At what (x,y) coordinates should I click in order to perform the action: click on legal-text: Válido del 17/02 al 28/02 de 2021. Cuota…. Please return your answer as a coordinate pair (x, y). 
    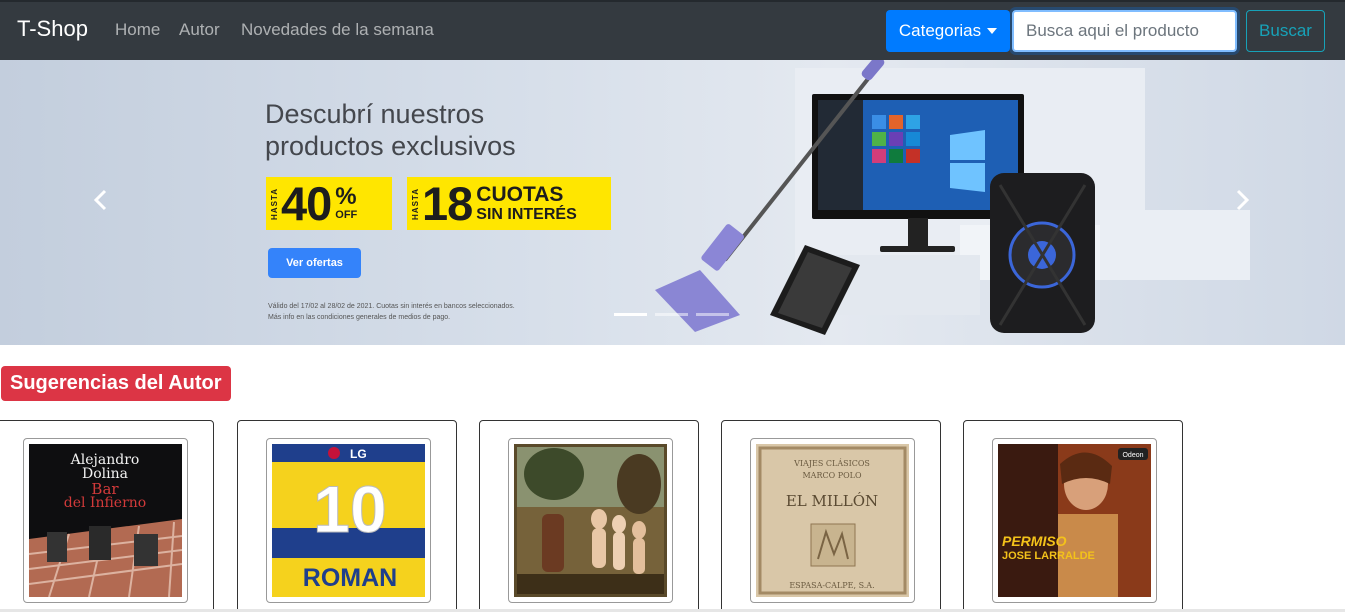
    Looking at the image, I should click on (418, 312).